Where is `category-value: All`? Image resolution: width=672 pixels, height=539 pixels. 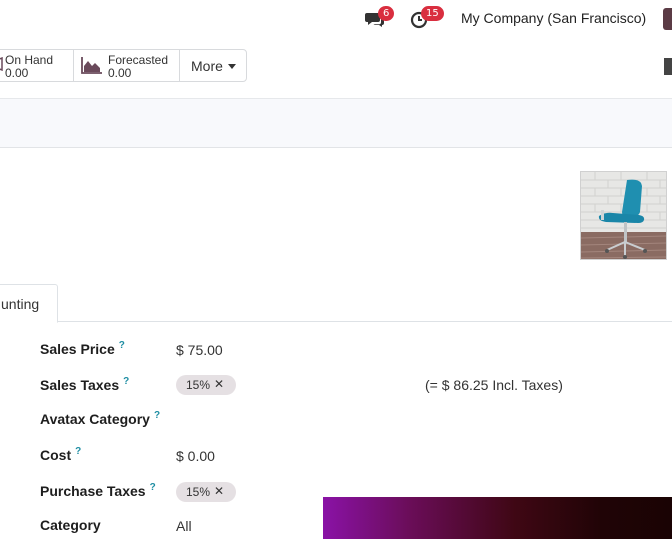 category-value: All is located at coordinates (184, 526).